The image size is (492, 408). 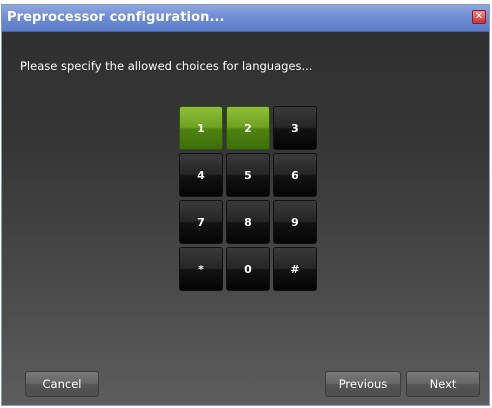 I want to click on title-bar: Preprocessor configuration... ✕, so click(x=245, y=18).